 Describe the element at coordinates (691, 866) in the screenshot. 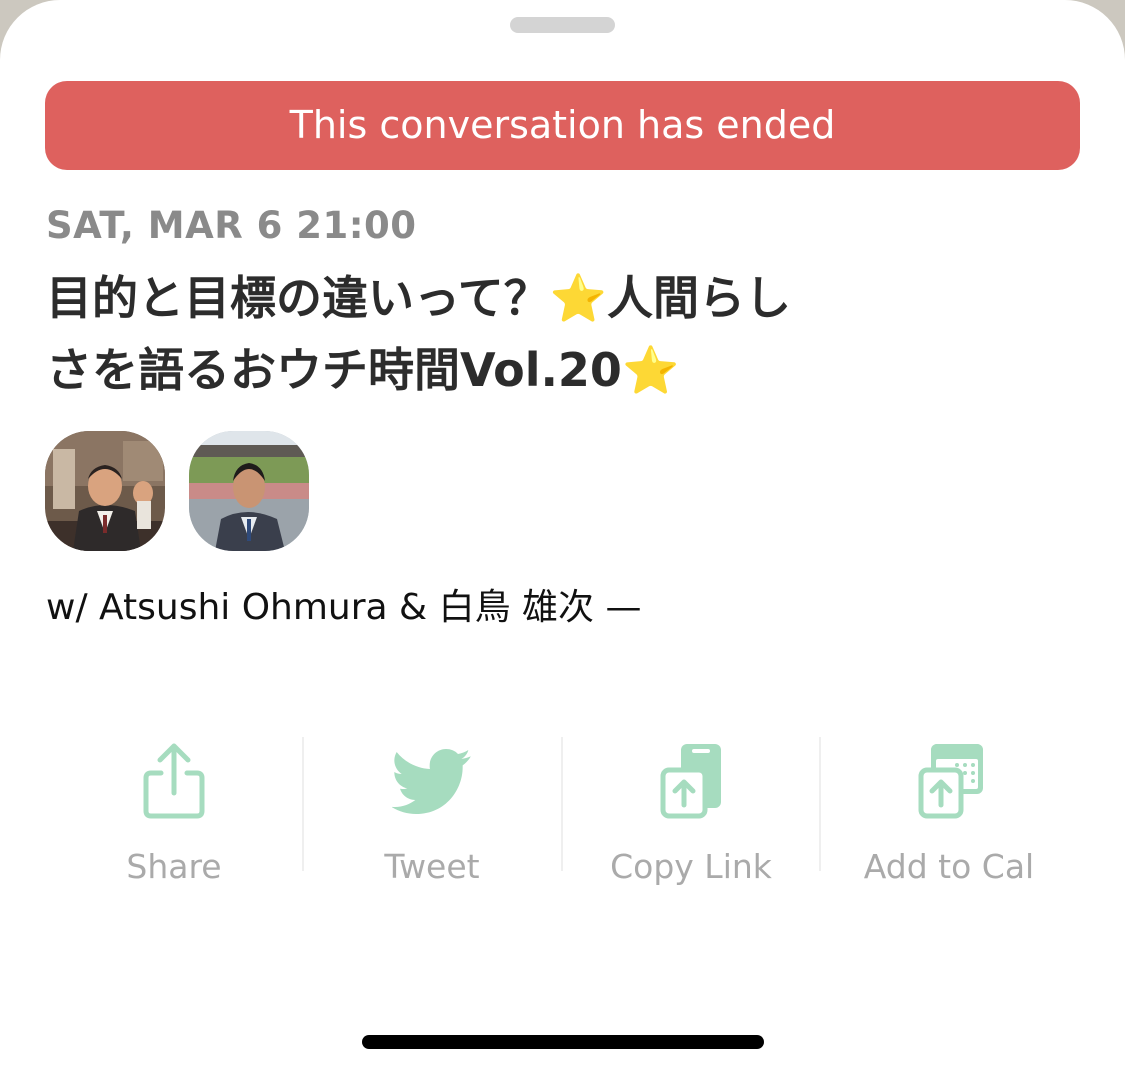

I see `copy-link-label: Copy Link` at that location.